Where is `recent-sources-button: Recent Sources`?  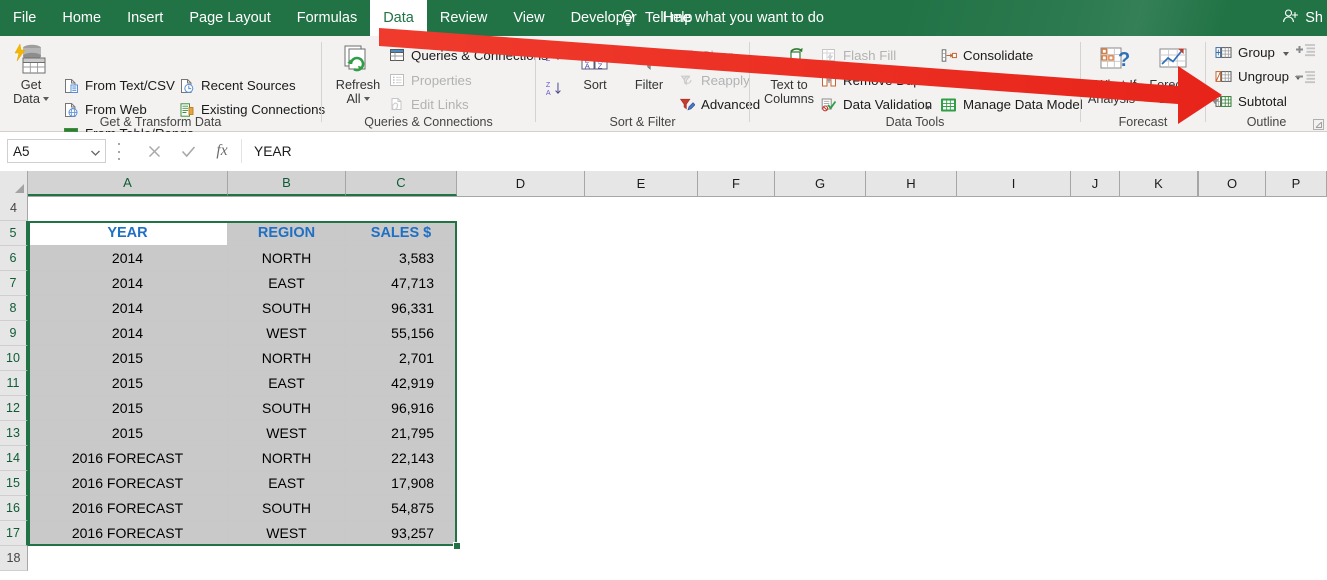 recent-sources-button: Recent Sources is located at coordinates (237, 85).